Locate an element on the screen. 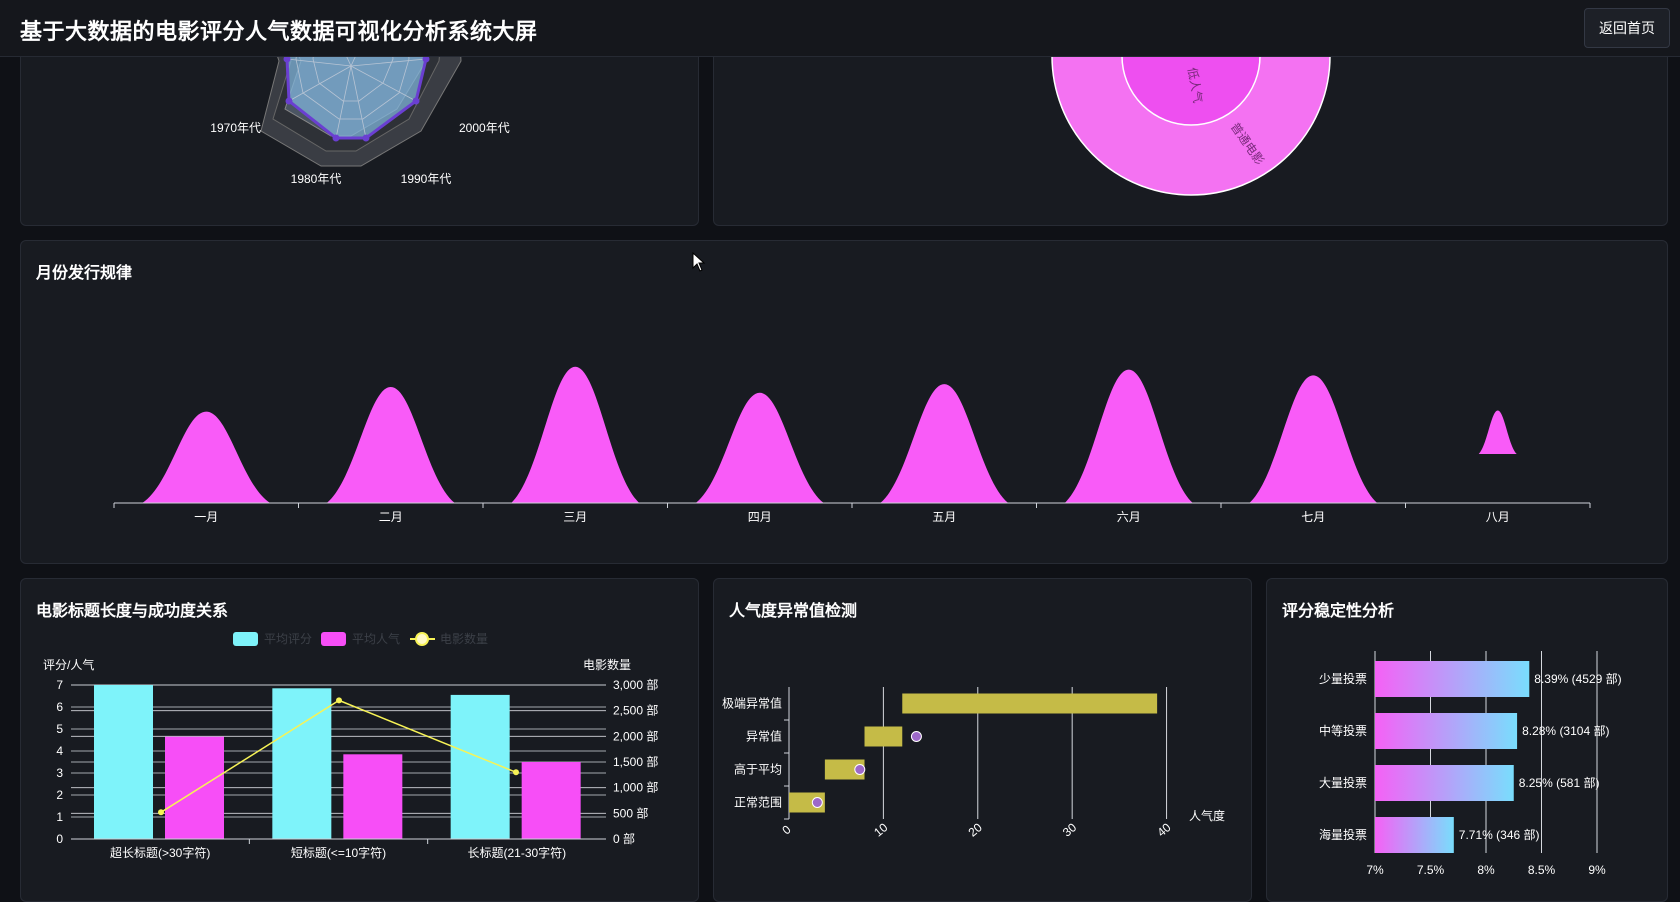 The width and height of the screenshot is (1680, 902). legend-swatch-avg-pop is located at coordinates (333, 639).